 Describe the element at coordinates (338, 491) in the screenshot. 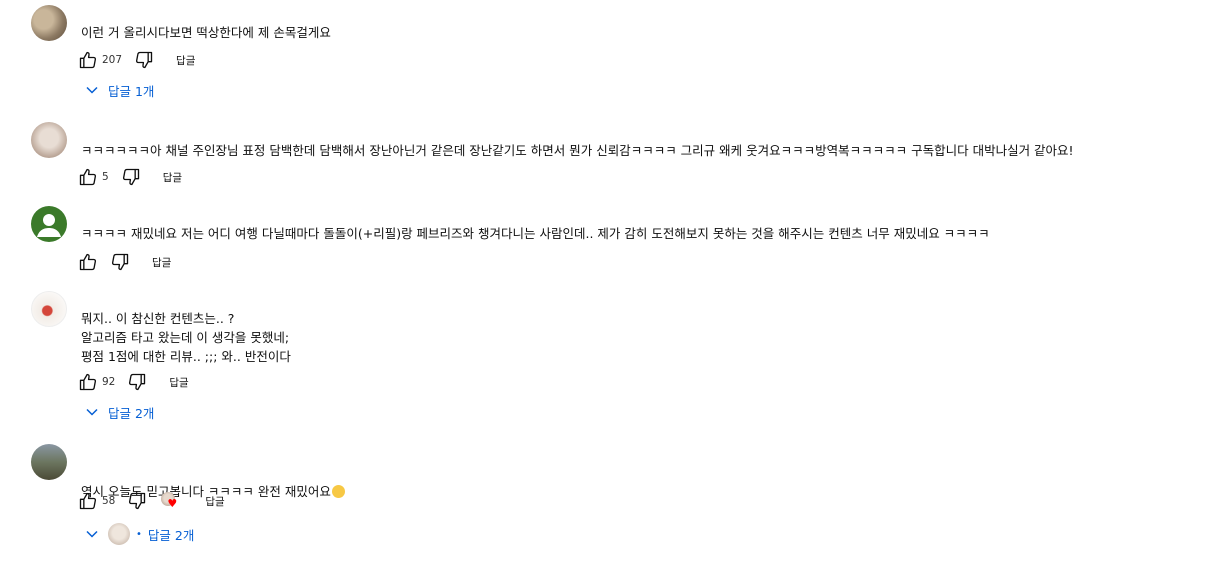

I see `smiling-face-emoji` at that location.